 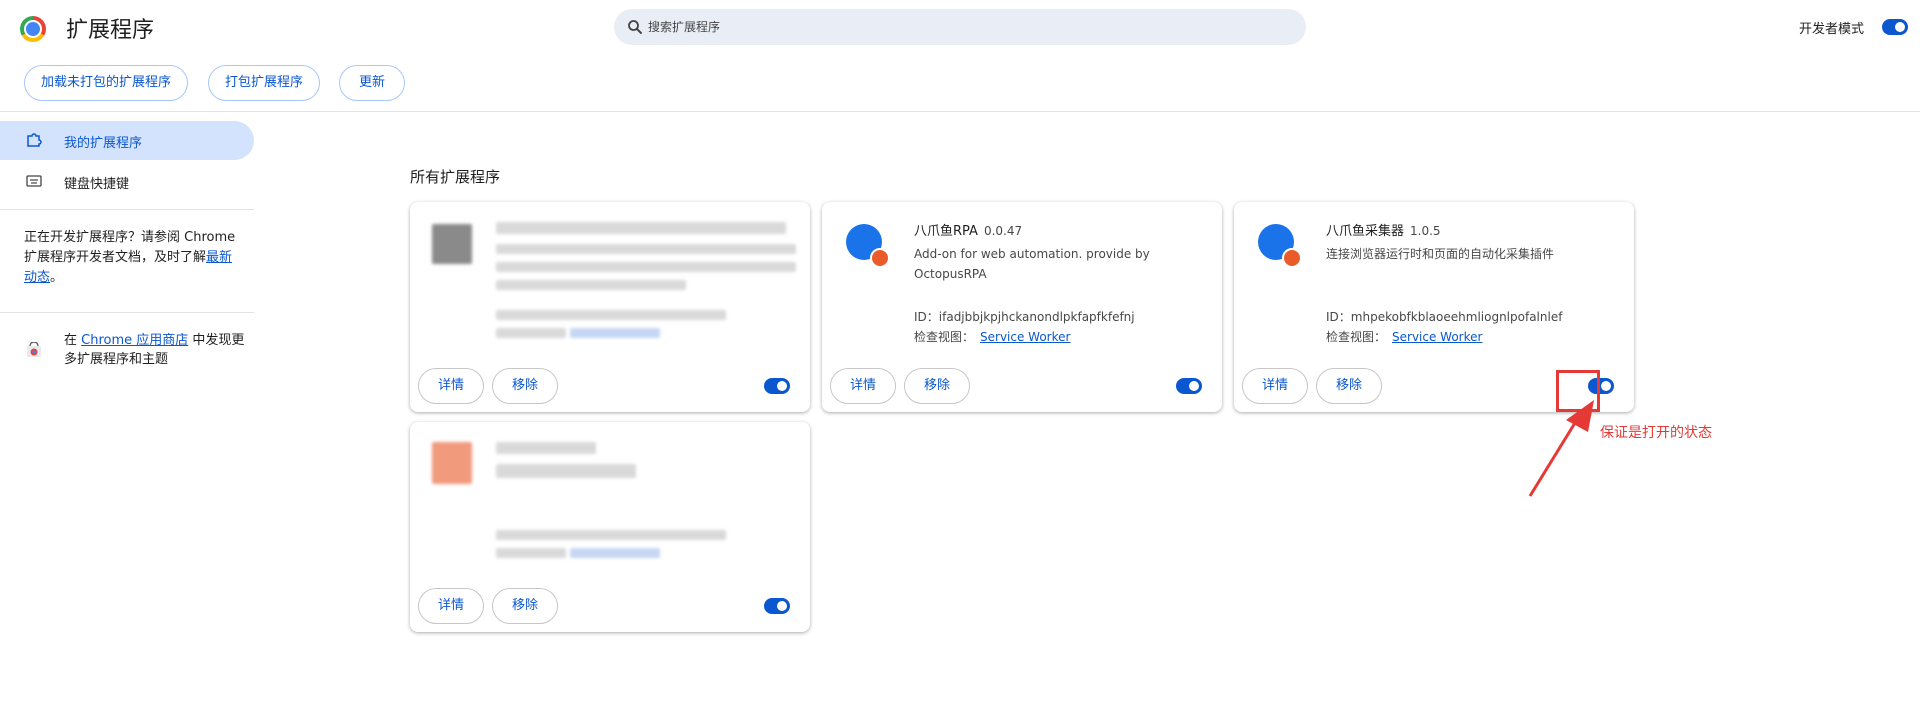 What do you see at coordinates (264, 83) in the screenshot?
I see `pack-extension-button: 打包扩展程序` at bounding box center [264, 83].